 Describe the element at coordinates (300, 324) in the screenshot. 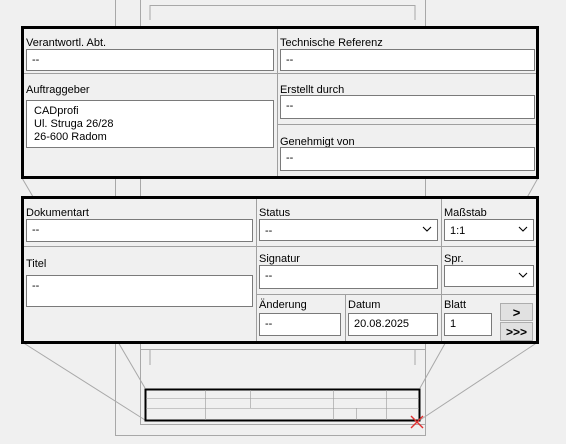

I see `revision-field: --` at that location.